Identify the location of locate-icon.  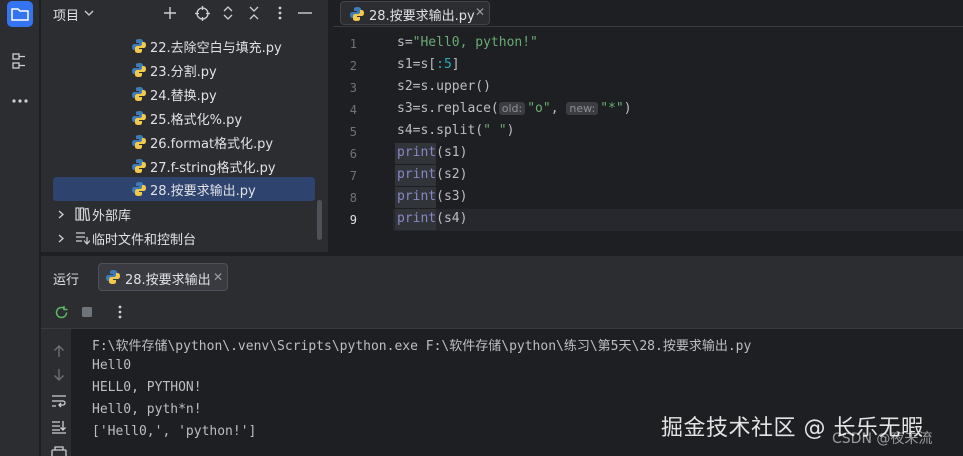
(202, 13).